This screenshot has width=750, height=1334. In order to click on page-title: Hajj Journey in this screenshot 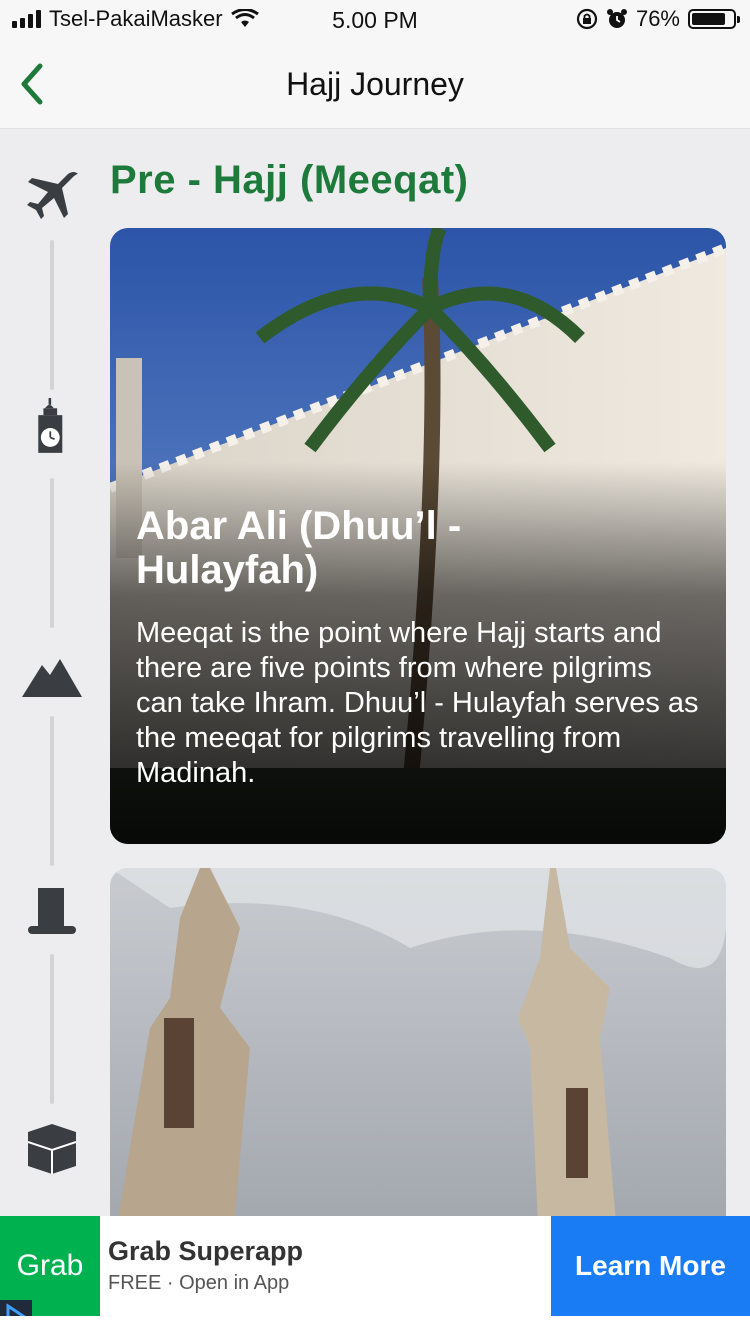, I will do `click(375, 84)`.